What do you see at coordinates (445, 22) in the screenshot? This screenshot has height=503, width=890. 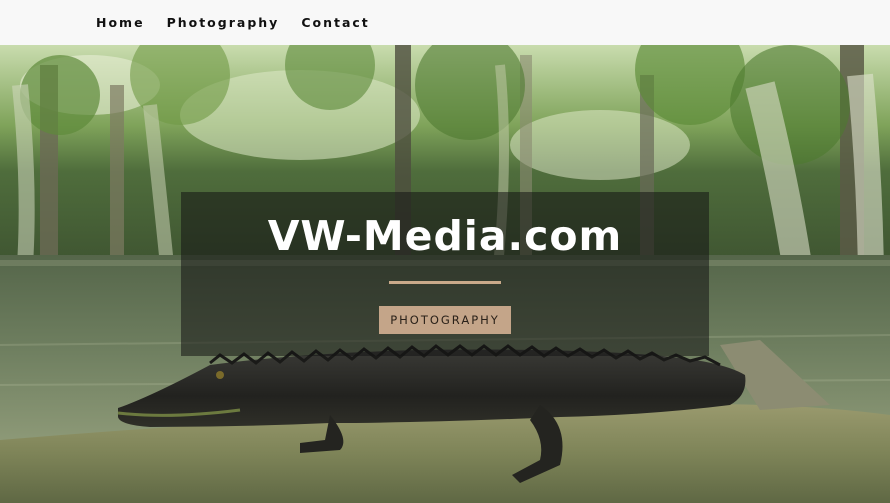 I see `top-navigation: Home Photography Contact` at bounding box center [445, 22].